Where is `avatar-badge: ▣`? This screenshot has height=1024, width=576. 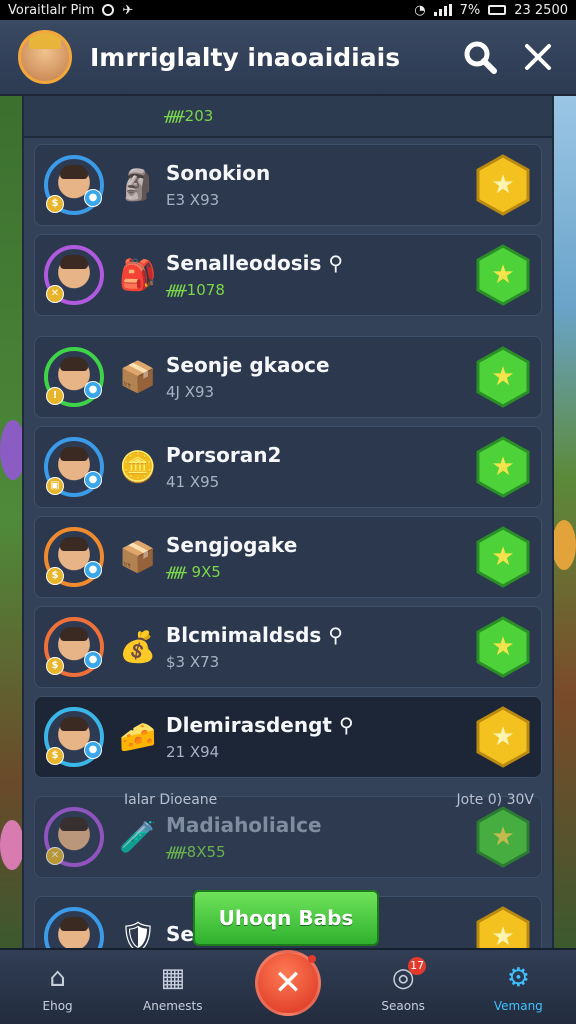 avatar-badge: ▣ is located at coordinates (55, 486).